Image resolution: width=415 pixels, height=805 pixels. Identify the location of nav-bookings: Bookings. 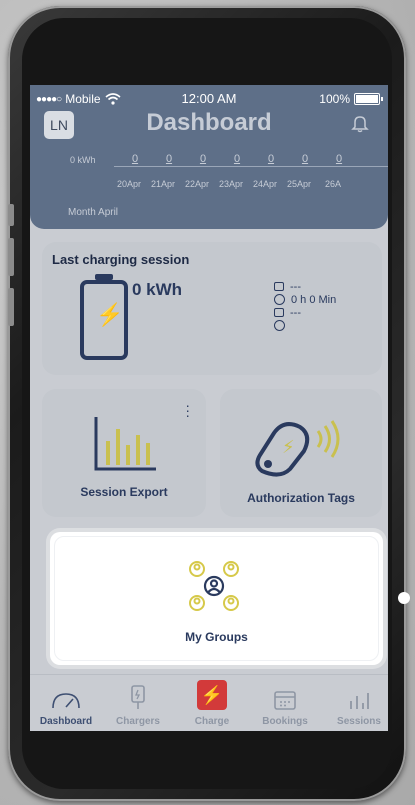
(285, 709).